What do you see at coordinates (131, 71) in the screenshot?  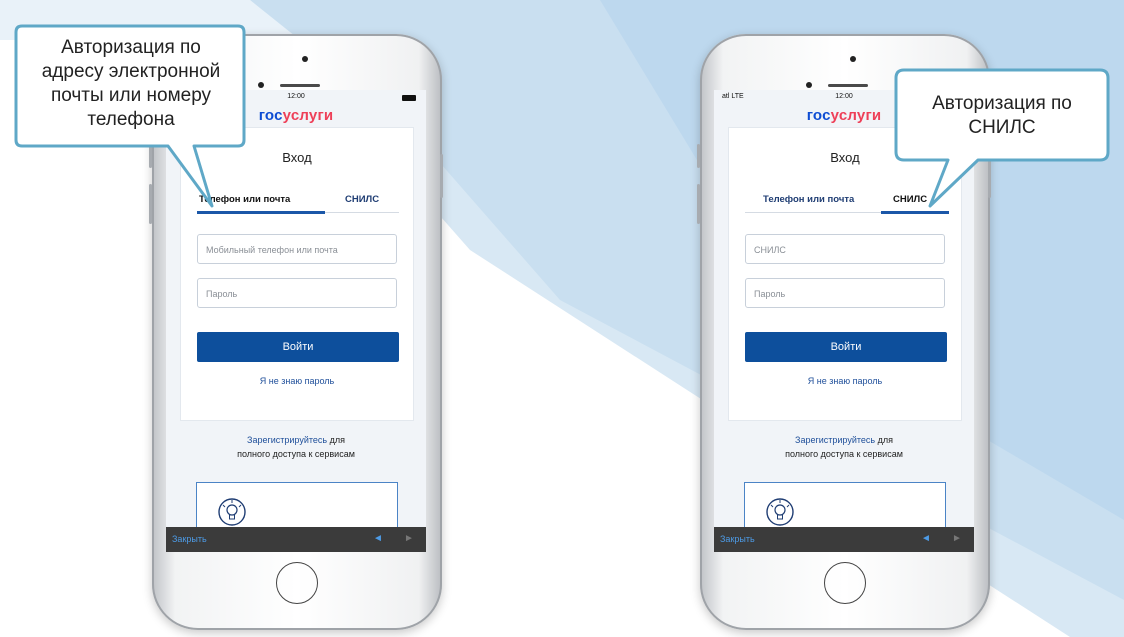 I see `callout-left-line-2: адресу электронной` at bounding box center [131, 71].